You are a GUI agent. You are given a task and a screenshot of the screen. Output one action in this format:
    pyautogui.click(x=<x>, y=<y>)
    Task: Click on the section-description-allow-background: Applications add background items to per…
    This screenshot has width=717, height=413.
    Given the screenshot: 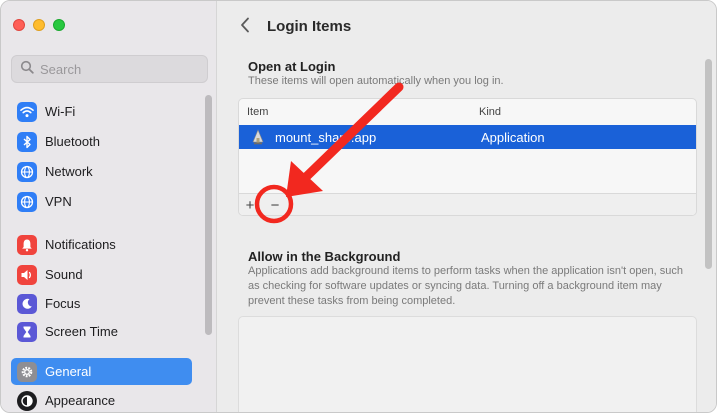 What is the action you would take?
    pyautogui.click(x=466, y=286)
    